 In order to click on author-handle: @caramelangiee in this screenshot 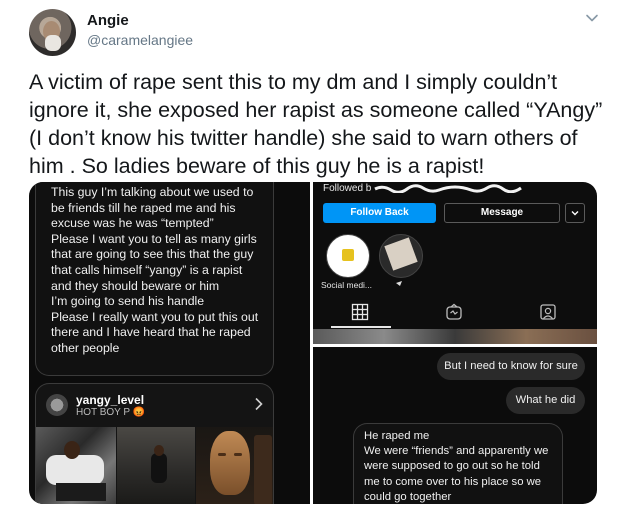, I will do `click(140, 40)`.